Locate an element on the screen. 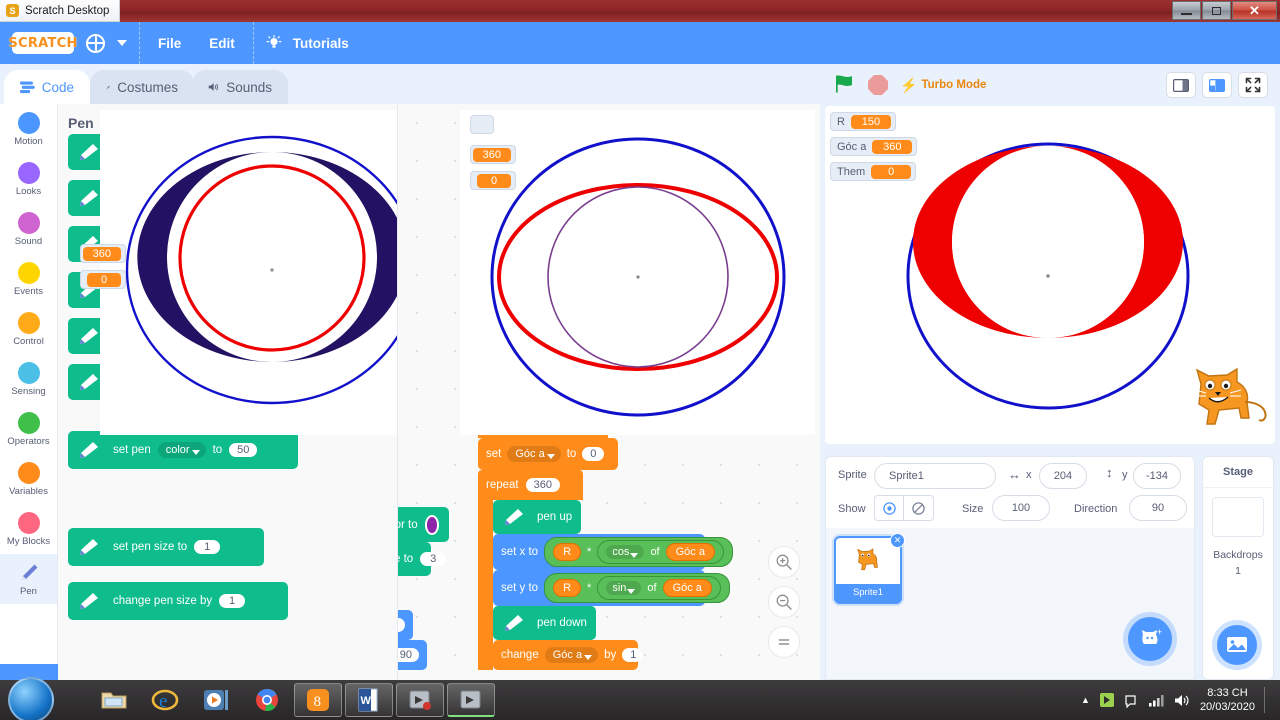  show-toggle-group is located at coordinates (904, 508).